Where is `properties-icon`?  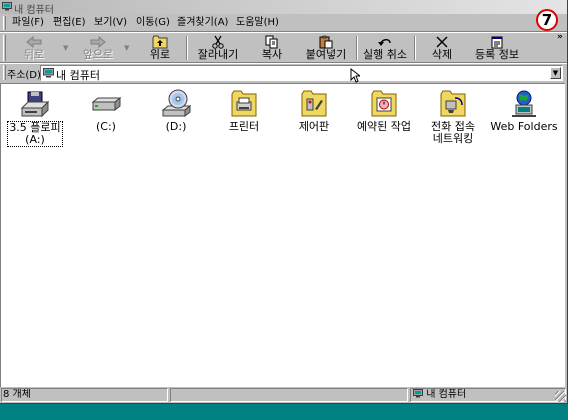 properties-icon is located at coordinates (497, 42).